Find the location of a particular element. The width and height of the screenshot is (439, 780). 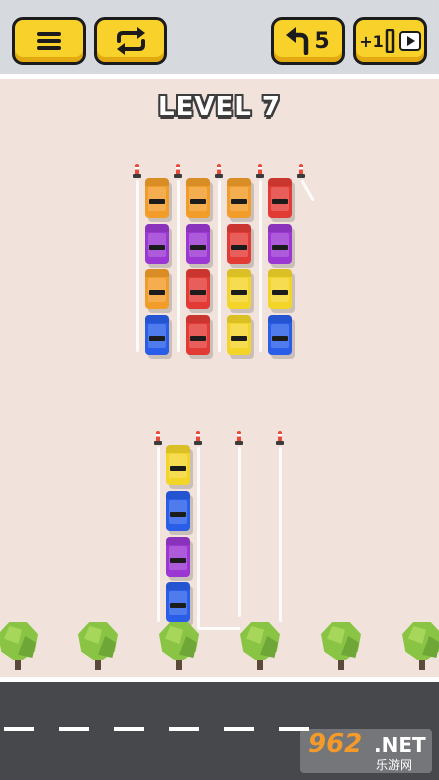

watermark-logo: 962 .NET 乐游网 is located at coordinates (366, 751).